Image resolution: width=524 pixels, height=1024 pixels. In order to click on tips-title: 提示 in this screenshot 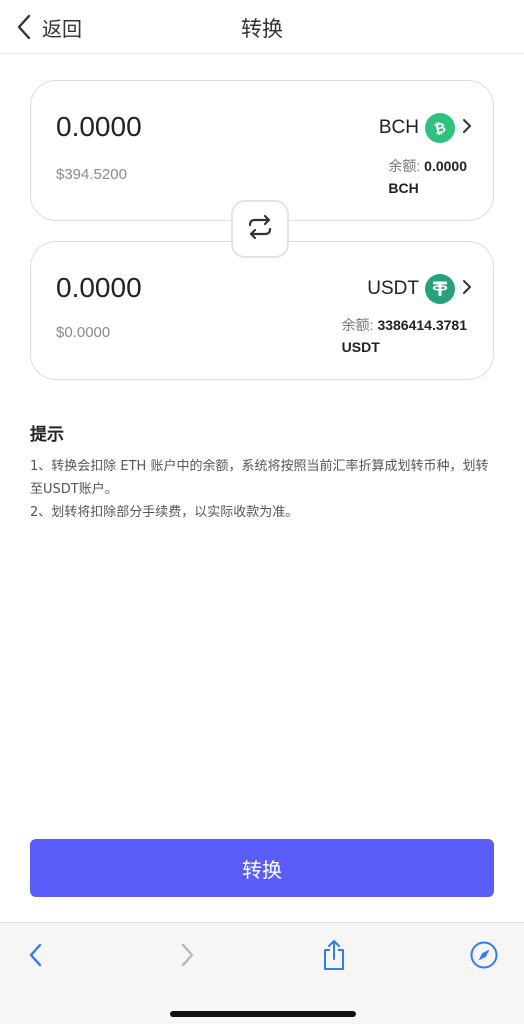, I will do `click(47, 435)`.